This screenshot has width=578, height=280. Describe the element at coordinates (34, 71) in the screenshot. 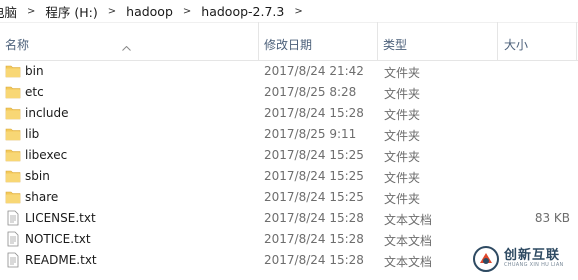

I see `file-name: bin` at that location.